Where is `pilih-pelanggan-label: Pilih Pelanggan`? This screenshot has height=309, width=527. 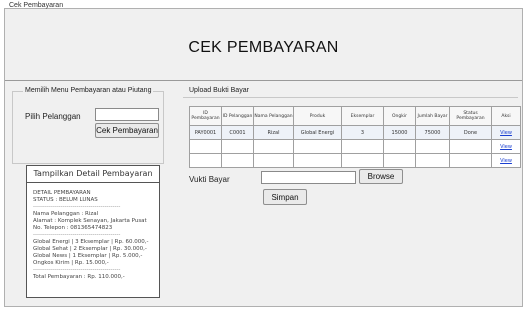 pilih-pelanggan-label: Pilih Pelanggan is located at coordinates (53, 116).